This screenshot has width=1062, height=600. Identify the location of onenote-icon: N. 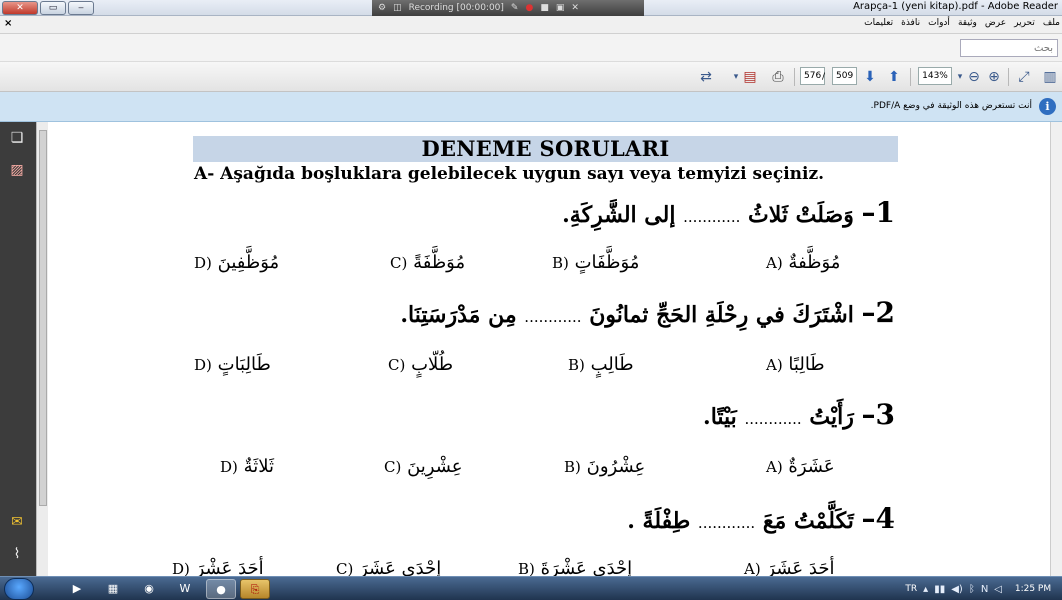
(984, 589).